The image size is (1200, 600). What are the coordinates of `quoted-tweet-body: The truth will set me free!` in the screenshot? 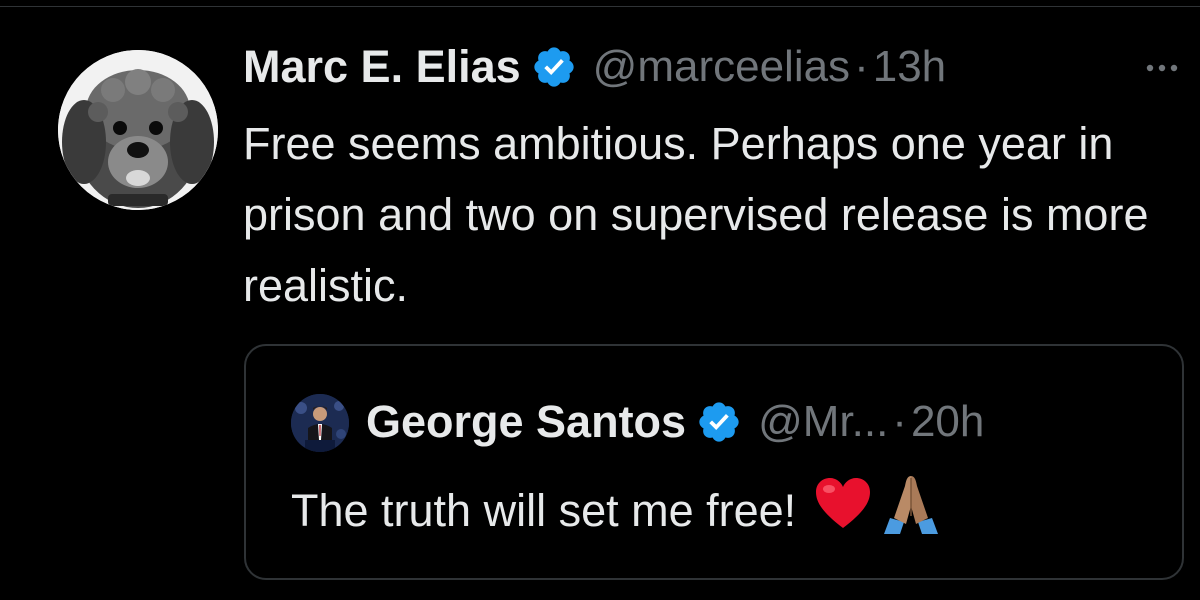 It's located at (616, 510).